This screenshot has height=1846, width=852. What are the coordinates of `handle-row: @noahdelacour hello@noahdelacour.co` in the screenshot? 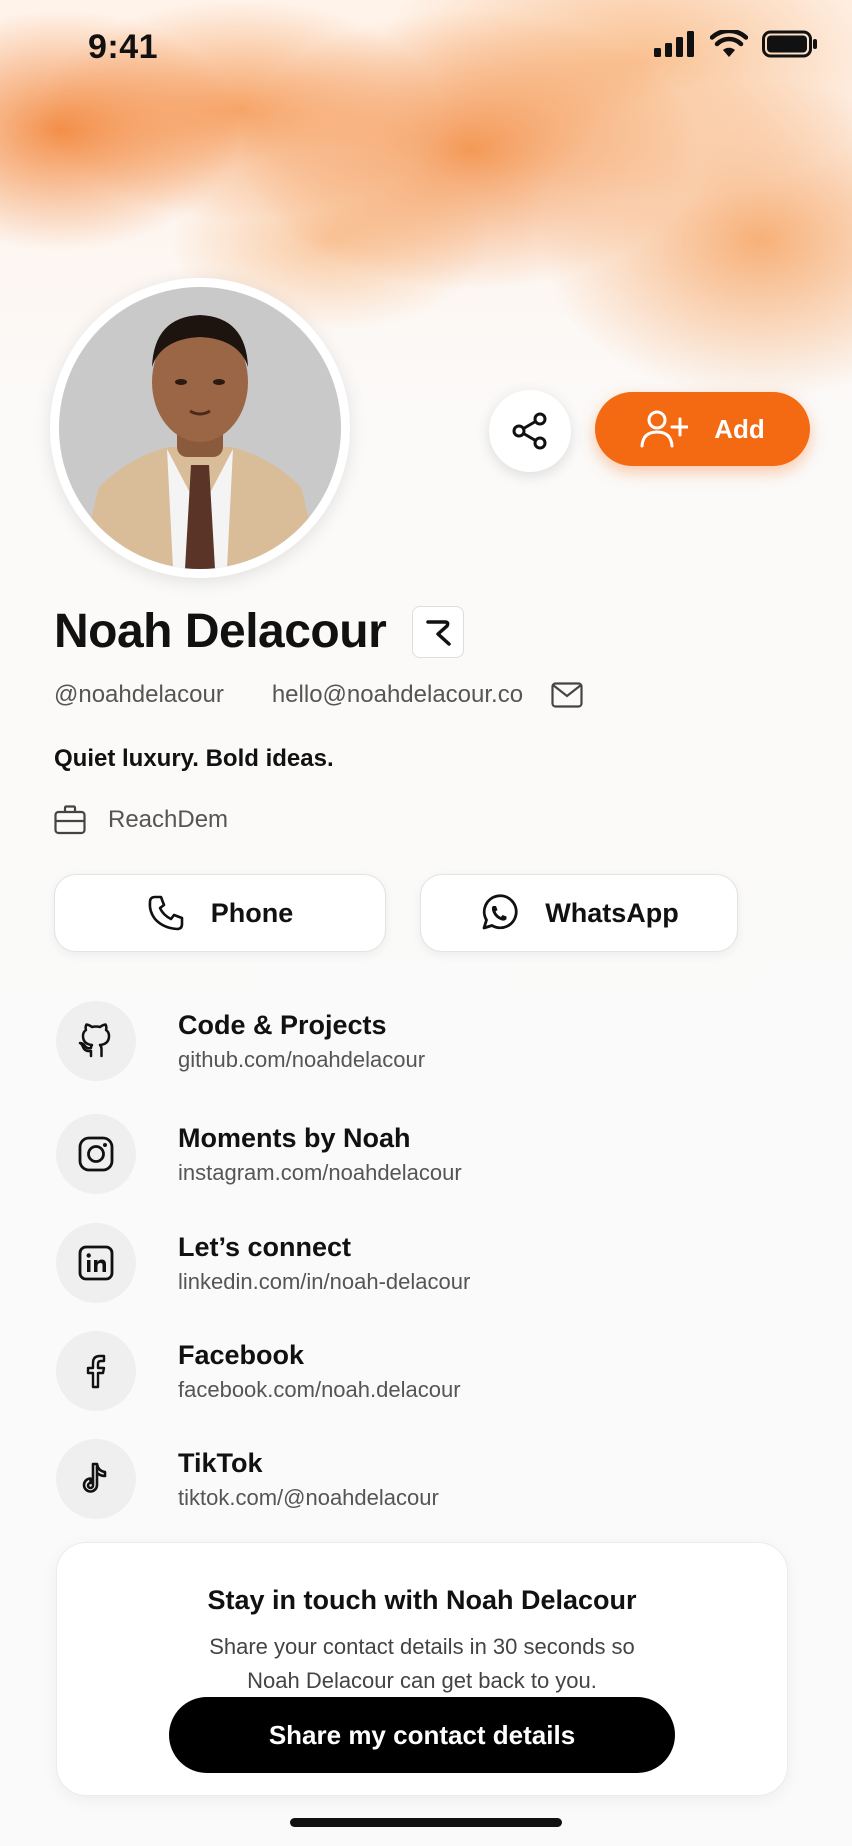 It's located at (318, 695).